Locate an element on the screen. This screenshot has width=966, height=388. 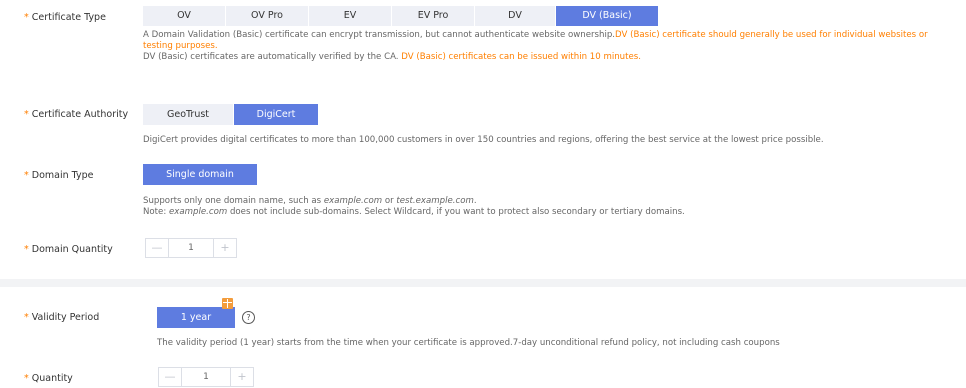
ca-option-geotrust: GeoTrust is located at coordinates (188, 114).